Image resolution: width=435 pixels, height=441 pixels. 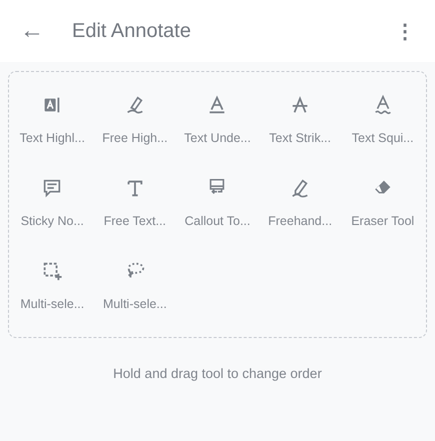 What do you see at coordinates (382, 221) in the screenshot?
I see `tool-label: Eraser Tool` at bounding box center [382, 221].